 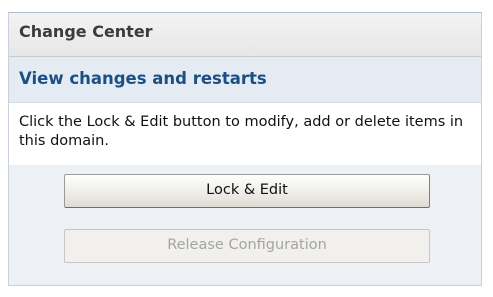 I want to click on lock-edit-button: Lock & Edit, so click(x=247, y=191).